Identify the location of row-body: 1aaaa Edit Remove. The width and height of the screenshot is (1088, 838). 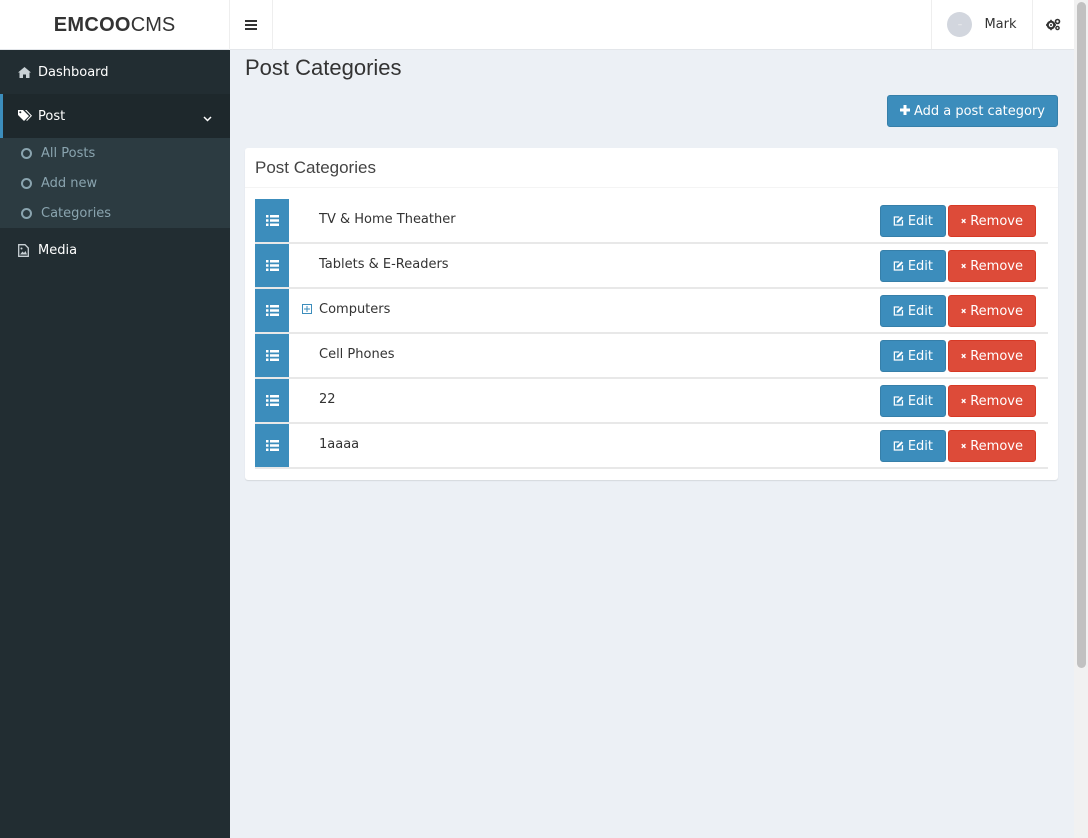
(668, 445).